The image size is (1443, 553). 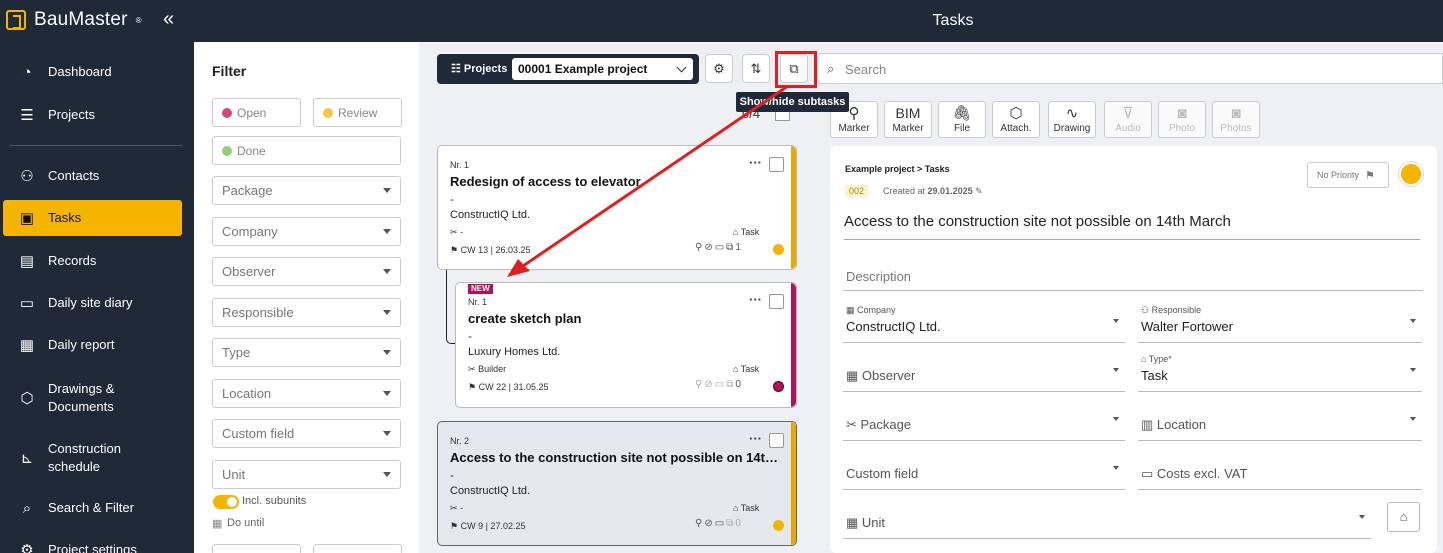 What do you see at coordinates (1280, 370) in the screenshot?
I see `type-field: ⌂ Type* Task` at bounding box center [1280, 370].